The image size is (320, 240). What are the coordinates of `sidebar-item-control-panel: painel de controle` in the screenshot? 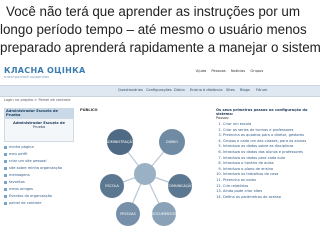 It's located at (39, 203).